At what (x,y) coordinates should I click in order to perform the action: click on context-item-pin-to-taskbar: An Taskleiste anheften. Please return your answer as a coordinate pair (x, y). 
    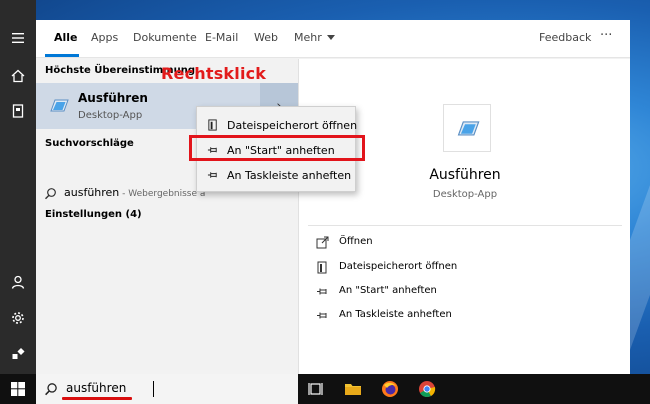
    Looking at the image, I should click on (277, 175).